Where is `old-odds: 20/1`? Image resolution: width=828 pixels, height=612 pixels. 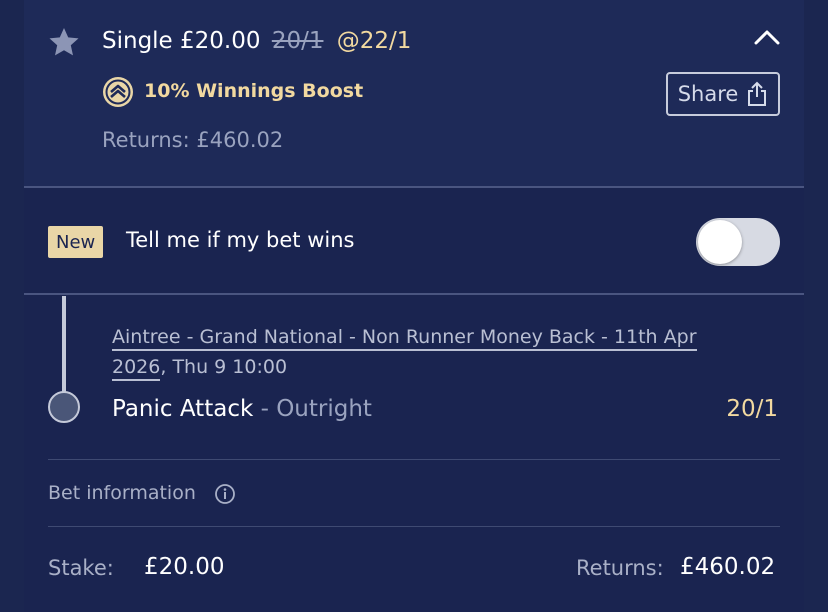
old-odds: 20/1 is located at coordinates (297, 41).